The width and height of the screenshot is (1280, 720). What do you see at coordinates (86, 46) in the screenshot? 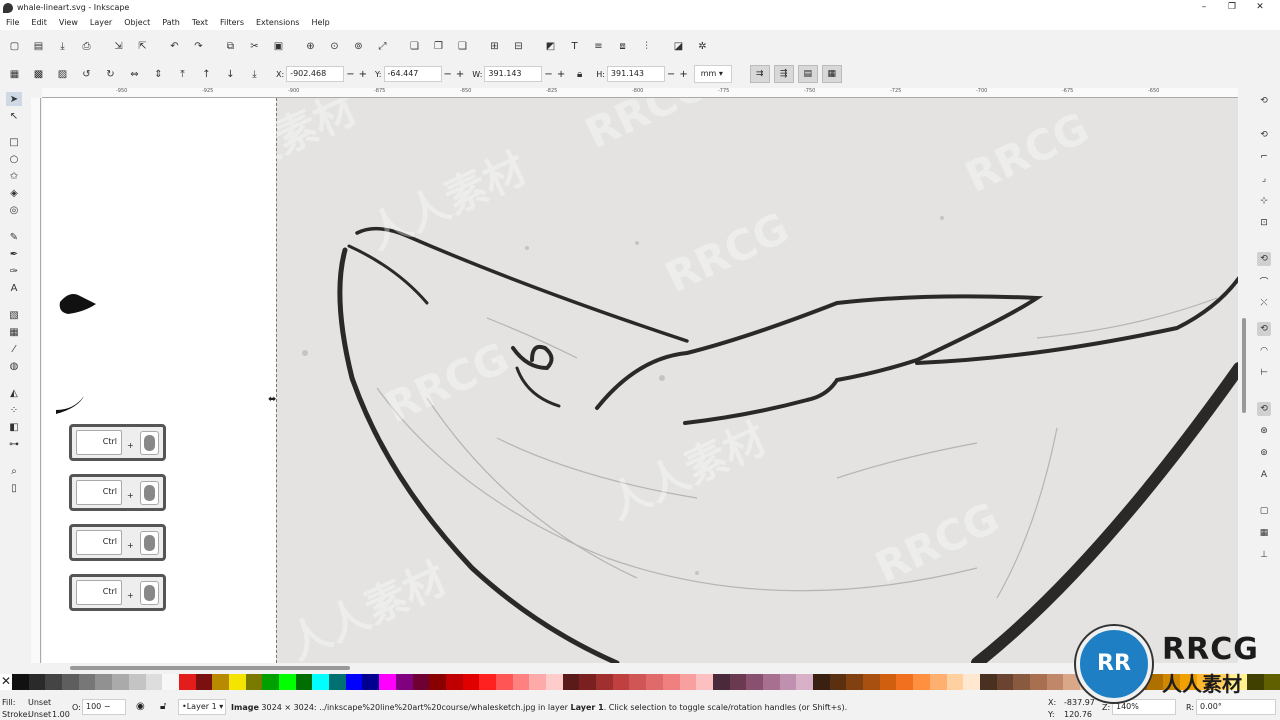
I see `print-icon: ⎙` at bounding box center [86, 46].